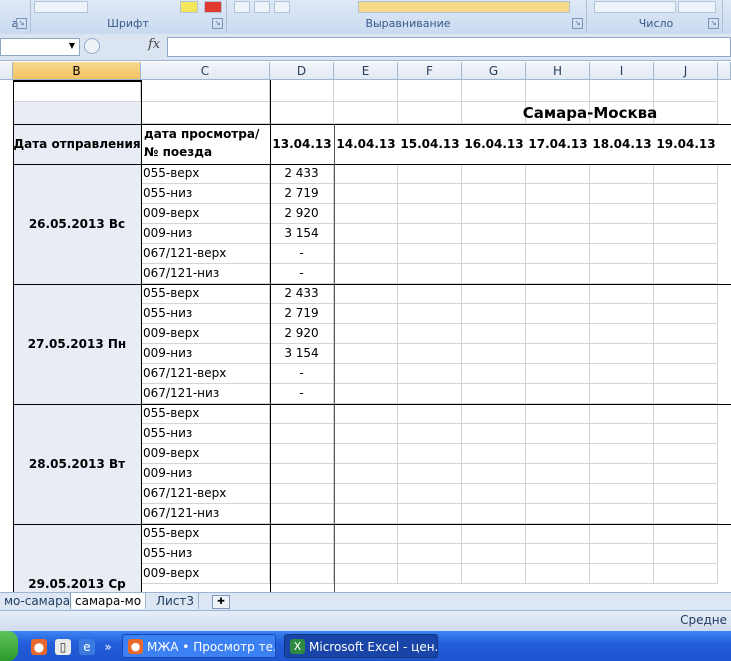 Image resolution: width=731 pixels, height=661 pixels. What do you see at coordinates (221, 602) in the screenshot?
I see `insert-sheet-icon: ✚` at bounding box center [221, 602].